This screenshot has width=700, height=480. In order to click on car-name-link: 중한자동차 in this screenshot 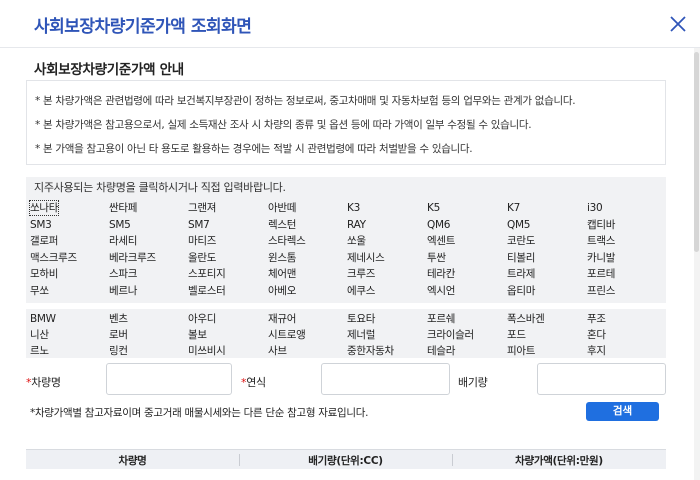, I will do `click(370, 351)`.